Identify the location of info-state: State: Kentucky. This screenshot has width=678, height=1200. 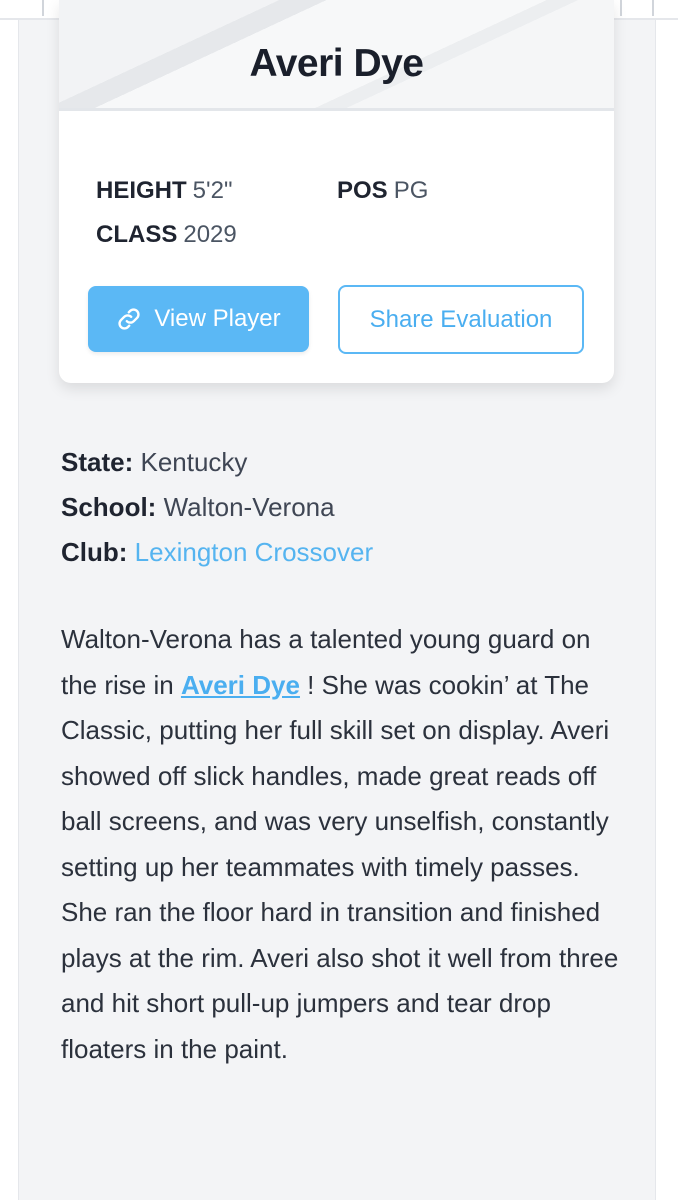
(154, 462).